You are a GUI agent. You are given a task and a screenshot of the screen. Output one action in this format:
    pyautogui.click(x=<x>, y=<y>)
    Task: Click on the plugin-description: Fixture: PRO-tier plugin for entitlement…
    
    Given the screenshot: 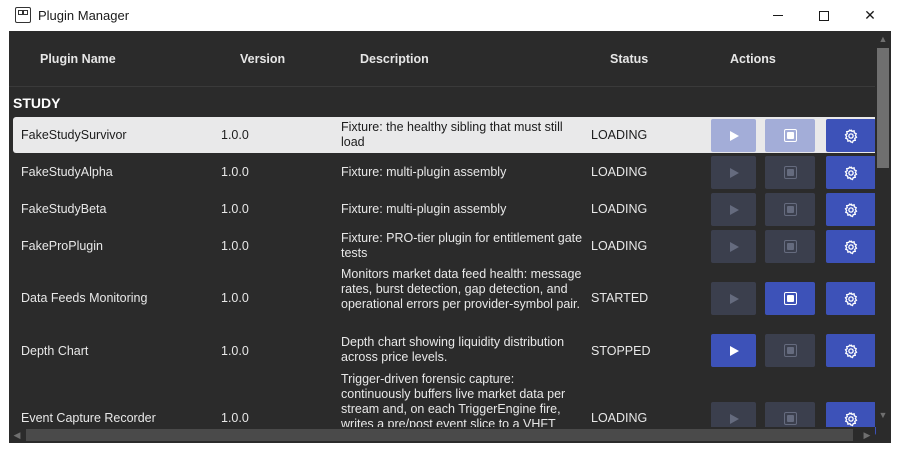 What is the action you would take?
    pyautogui.click(x=462, y=245)
    